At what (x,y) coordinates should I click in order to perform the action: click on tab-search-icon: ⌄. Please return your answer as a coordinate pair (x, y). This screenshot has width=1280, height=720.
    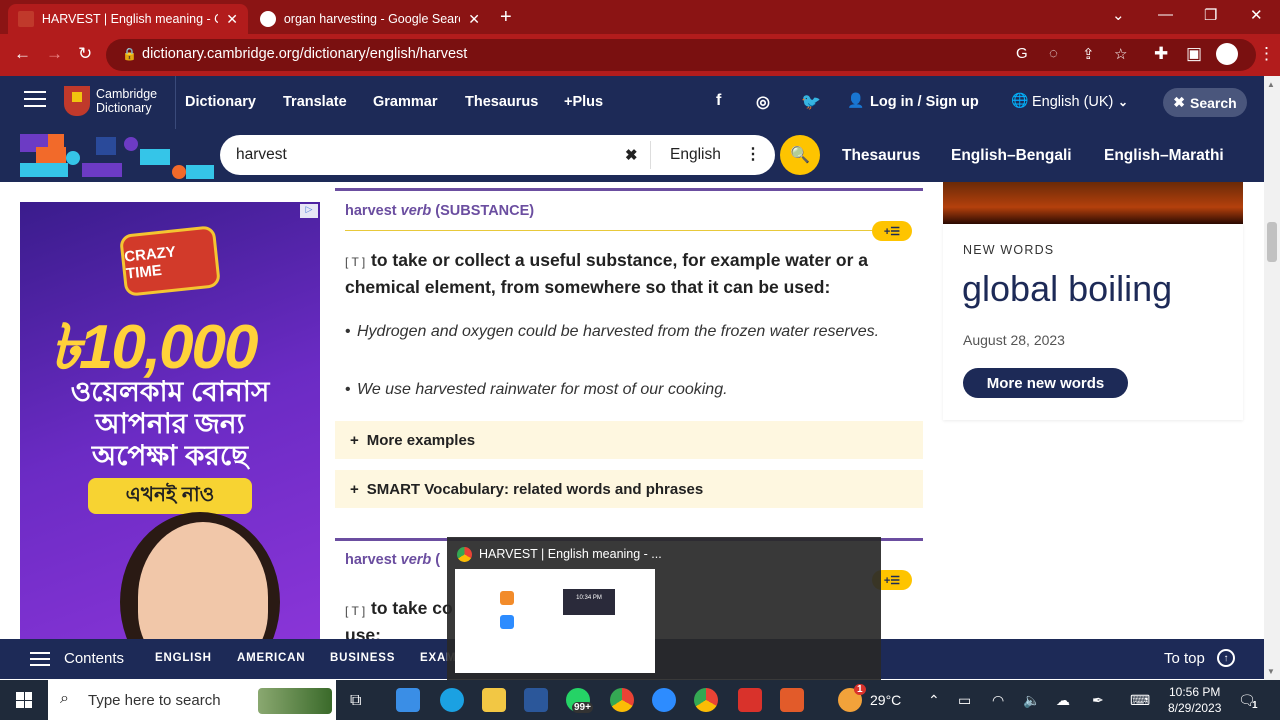
    Looking at the image, I should click on (1118, 15).